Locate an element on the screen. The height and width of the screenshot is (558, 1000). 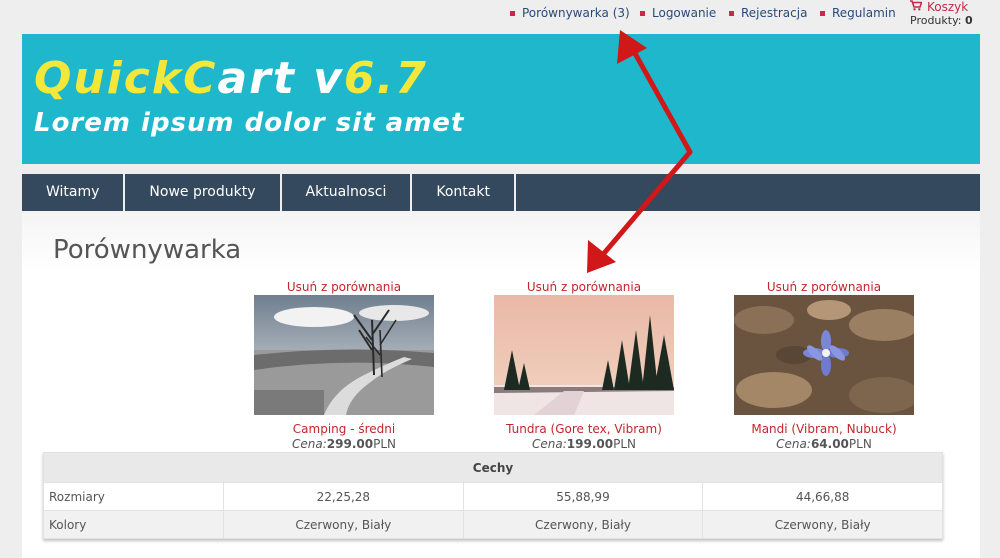
login-link-label: Logowanie is located at coordinates (684, 13).